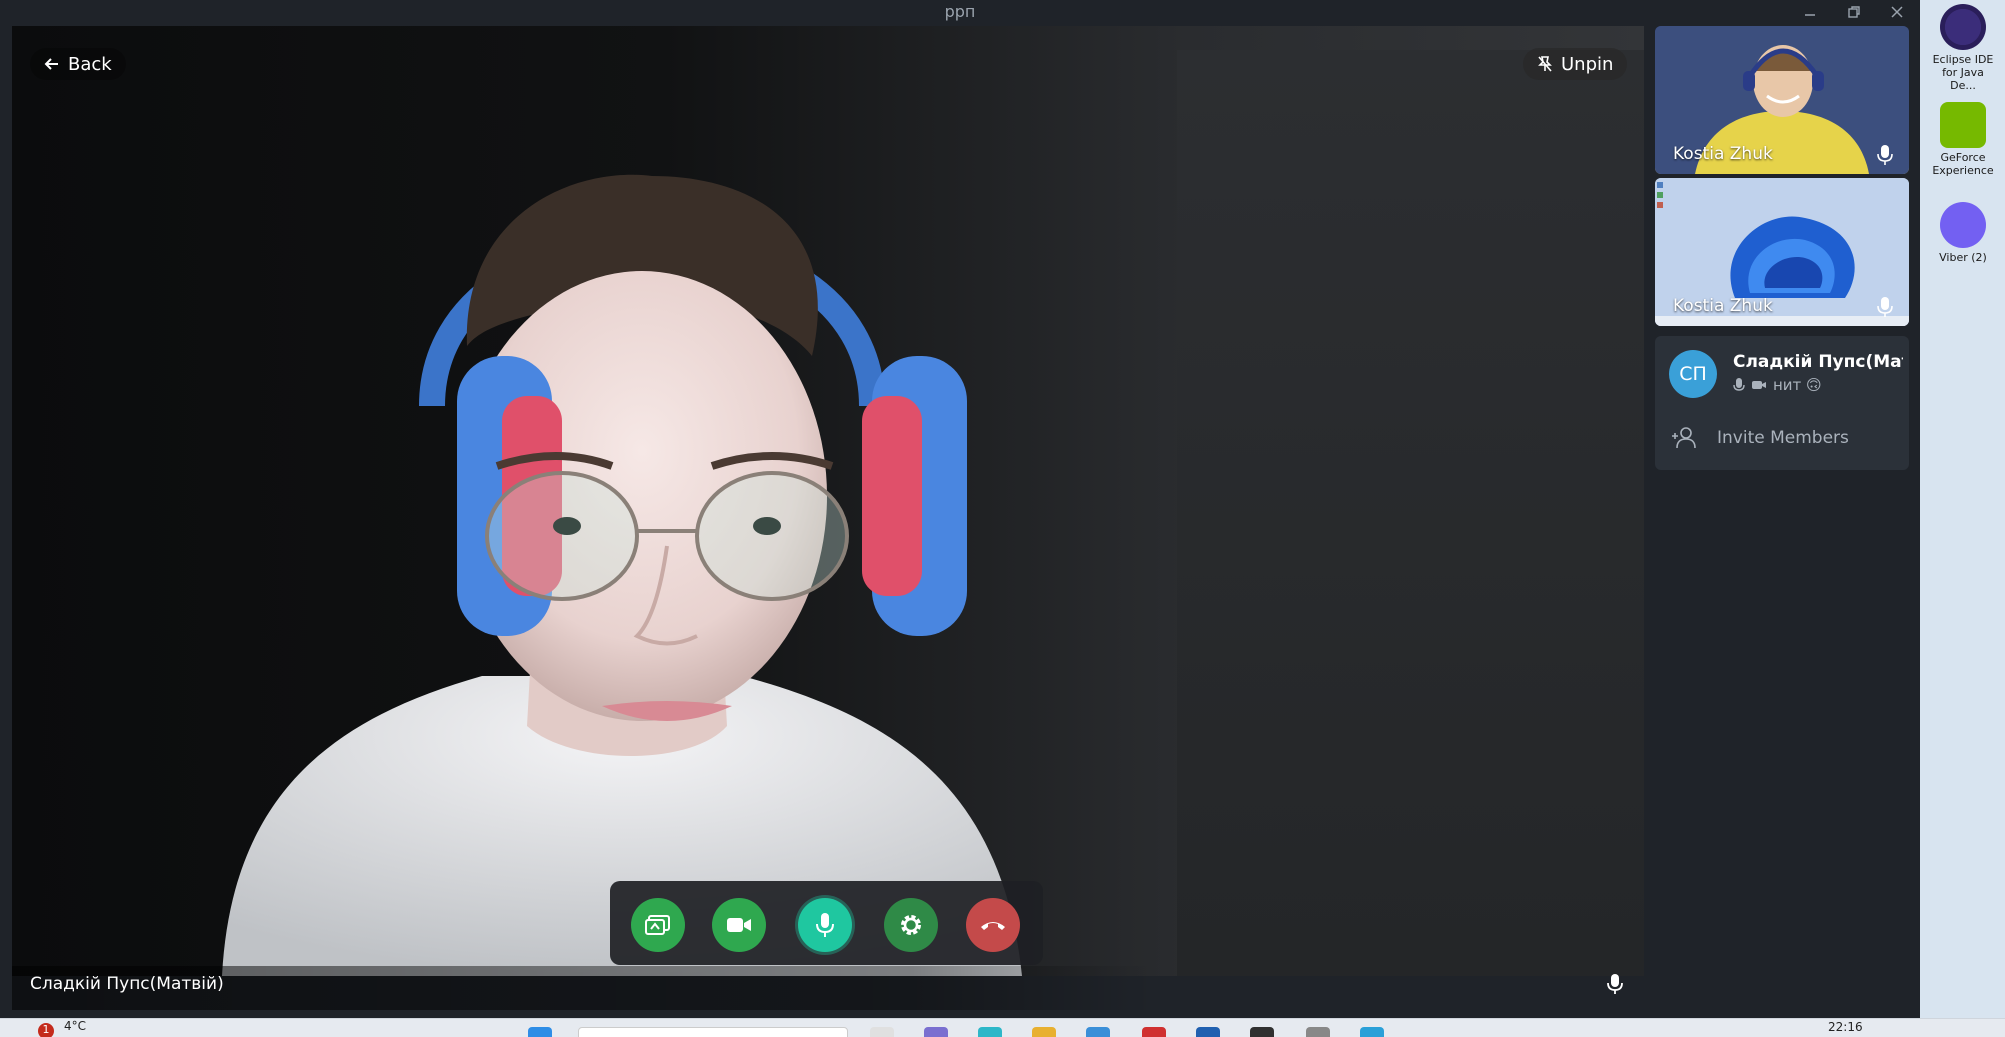  I want to click on unpin-icon, so click(1545, 64).